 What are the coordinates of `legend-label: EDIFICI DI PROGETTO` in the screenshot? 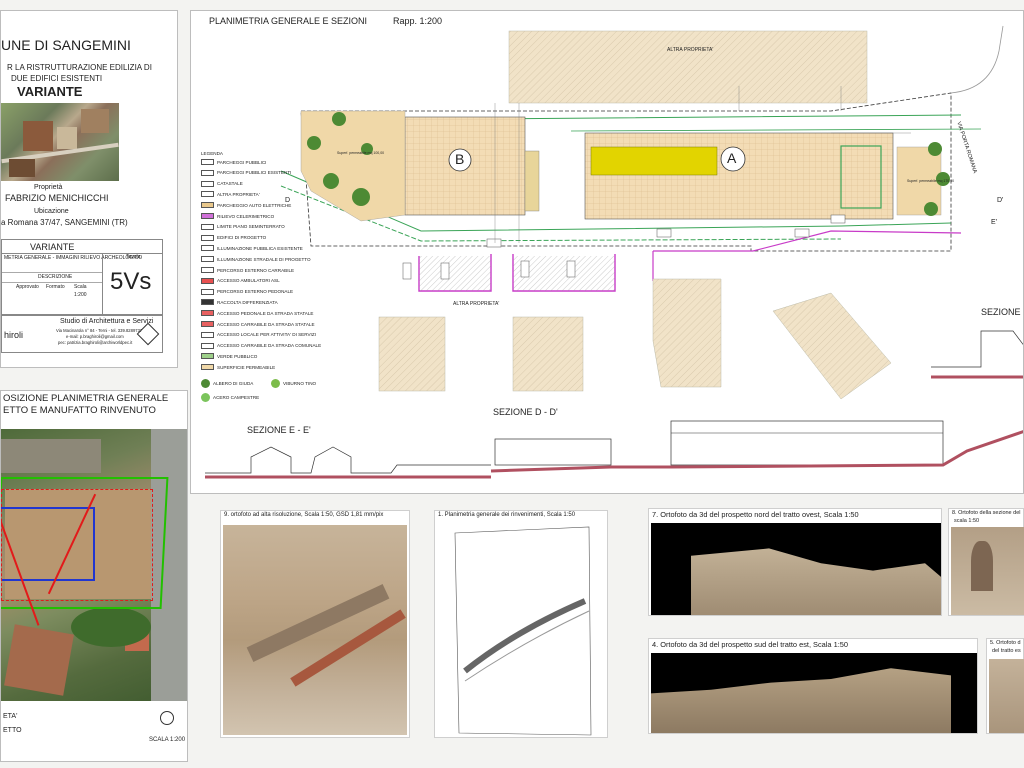 It's located at (242, 238).